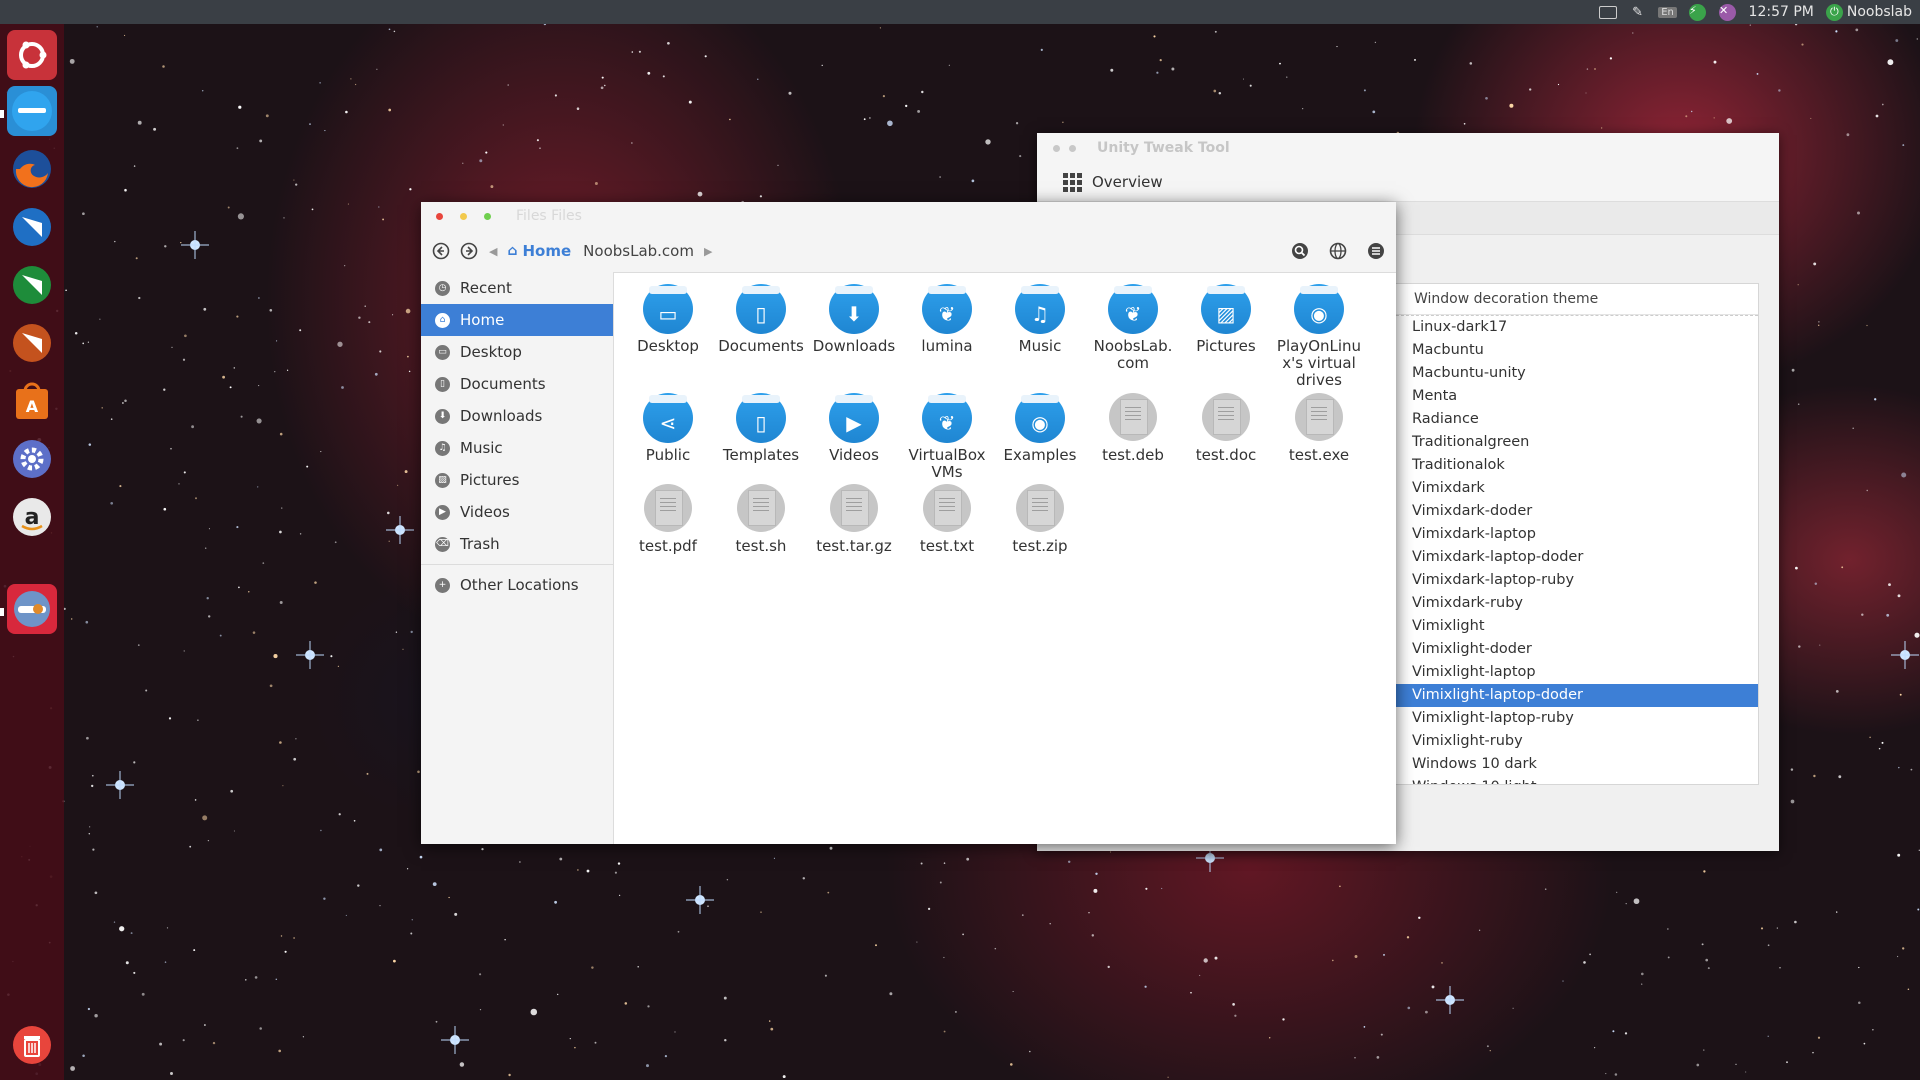 The height and width of the screenshot is (1080, 1920). I want to click on overview-tab: Overview, so click(1408, 182).